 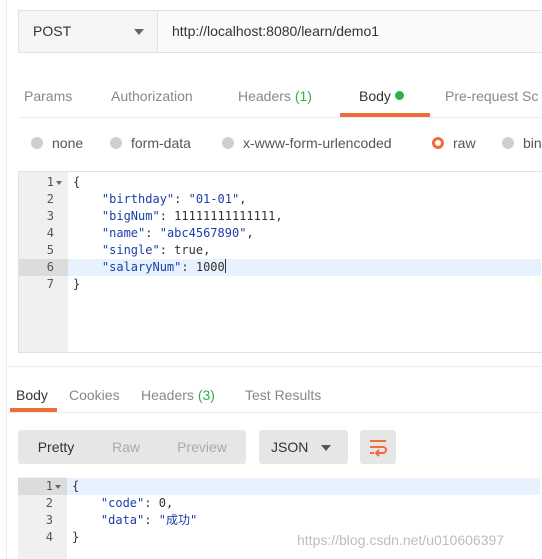 I want to click on response-tab-test-results: Test Results, so click(x=283, y=395).